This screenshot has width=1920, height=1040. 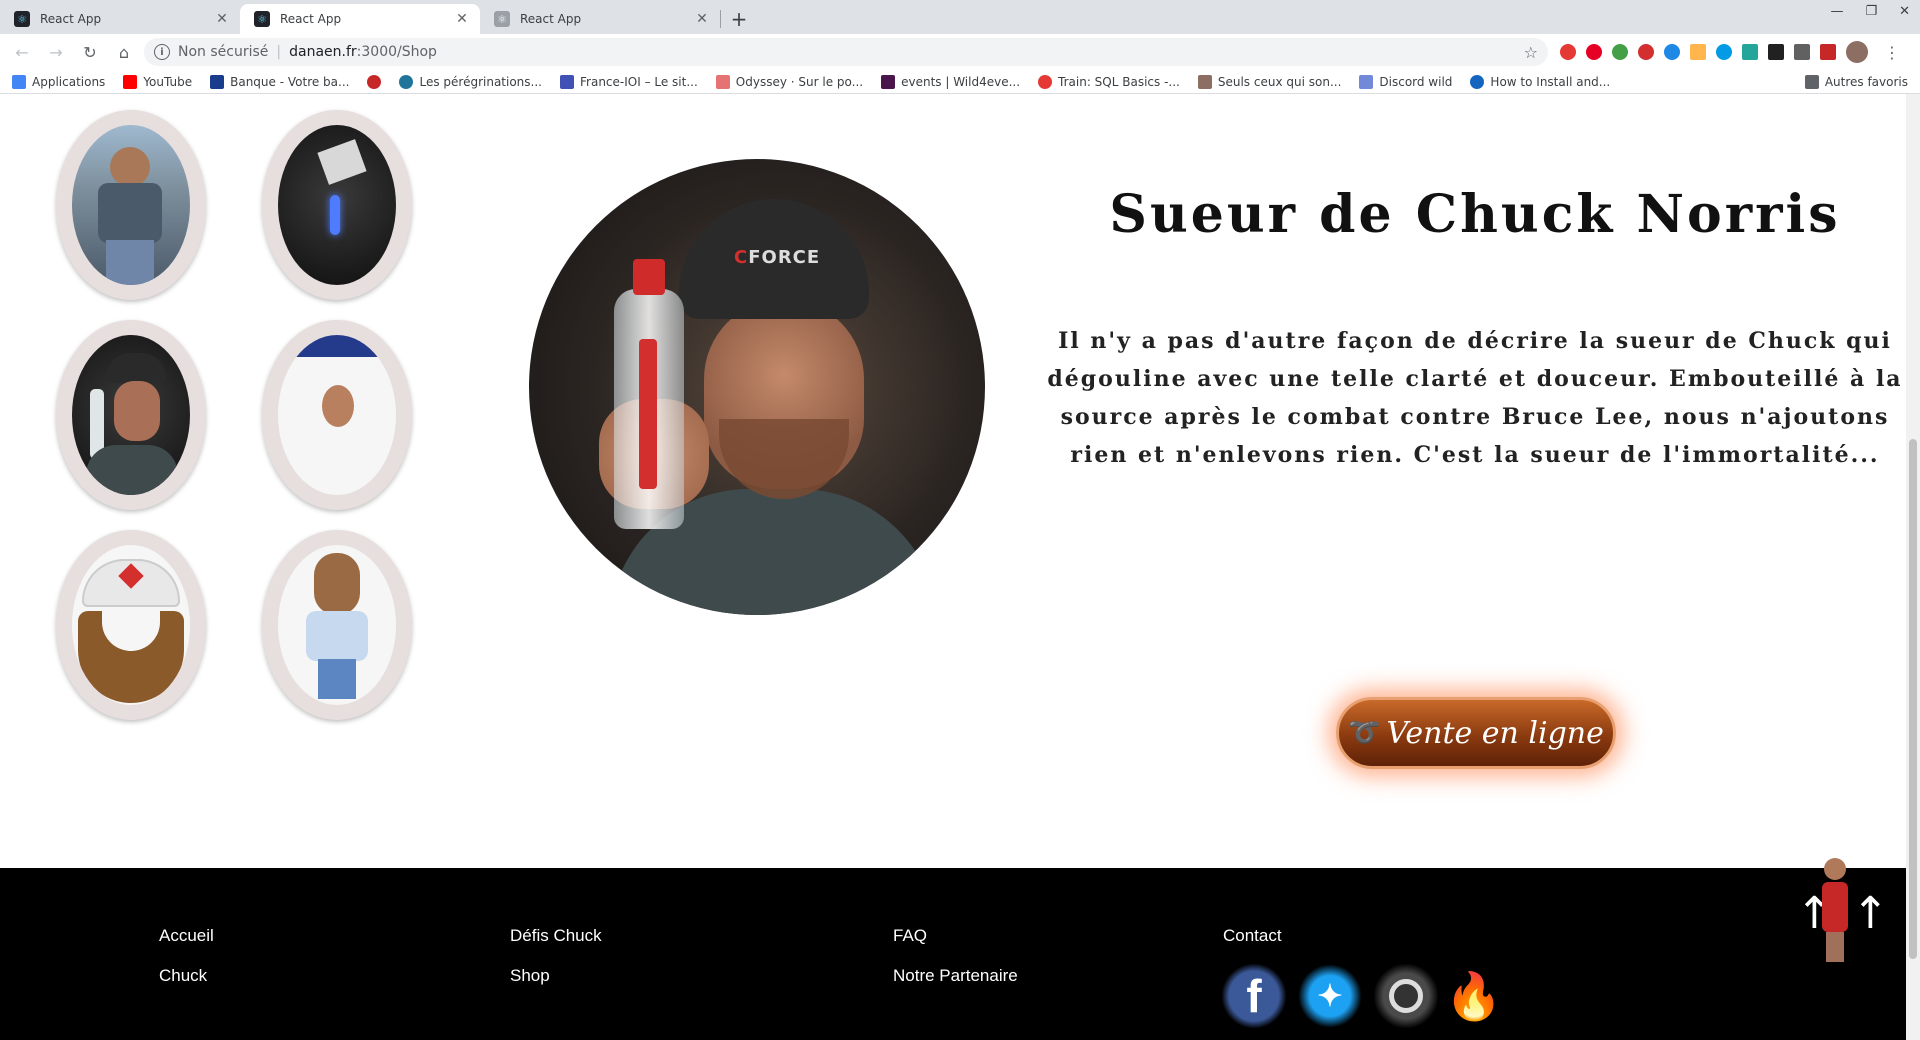 What do you see at coordinates (1531, 52) in the screenshot?
I see `bookmark-star-icon: ☆` at bounding box center [1531, 52].